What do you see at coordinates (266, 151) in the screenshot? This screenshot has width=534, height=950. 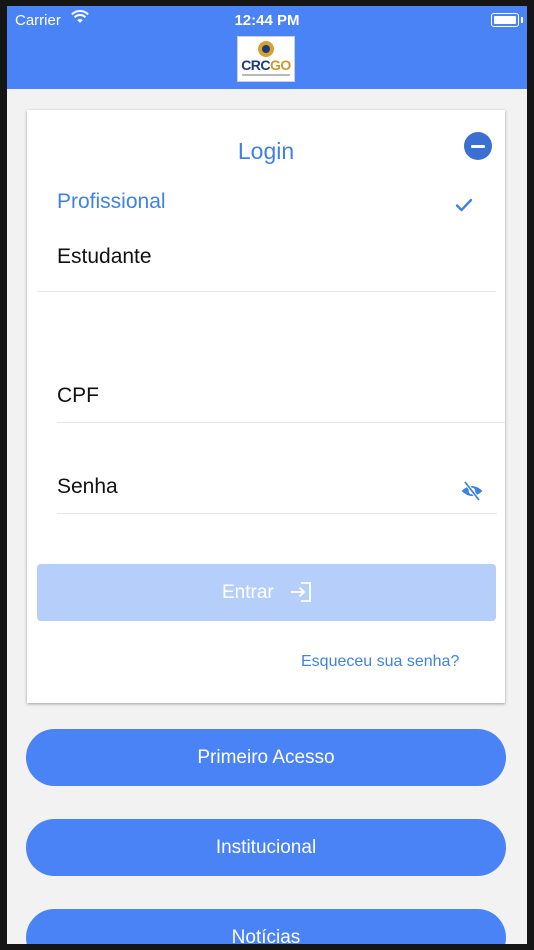 I see `login-title: Login` at bounding box center [266, 151].